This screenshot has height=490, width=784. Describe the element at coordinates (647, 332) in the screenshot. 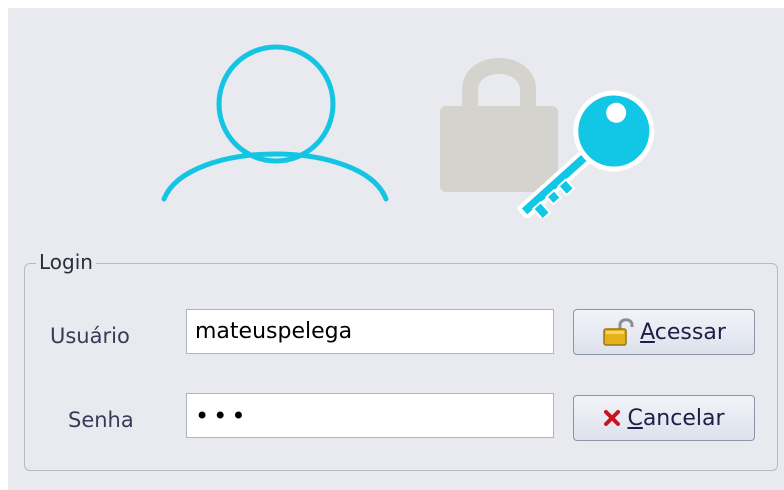

I see `access-button-mnemonic: A` at that location.